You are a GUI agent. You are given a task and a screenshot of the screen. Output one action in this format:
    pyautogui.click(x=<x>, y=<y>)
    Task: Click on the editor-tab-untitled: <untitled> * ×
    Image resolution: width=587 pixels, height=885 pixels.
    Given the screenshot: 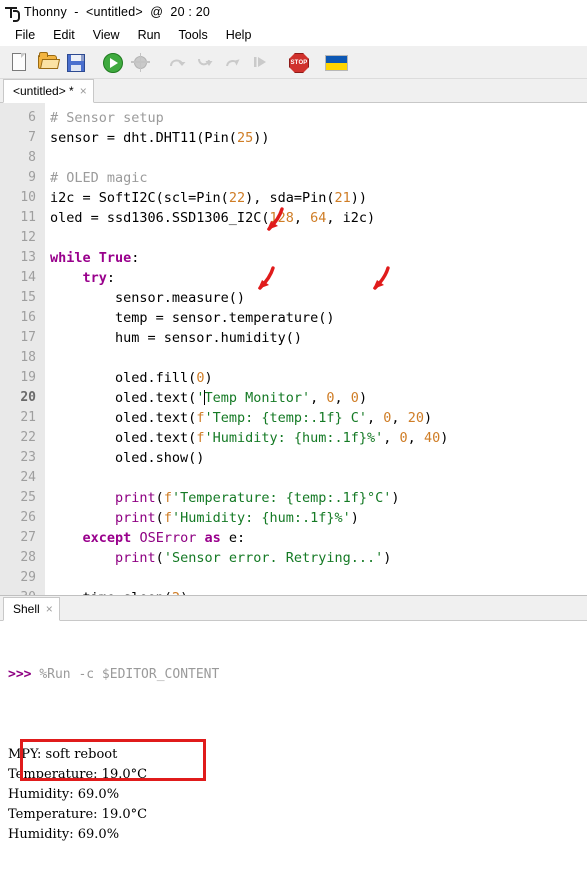 What is the action you would take?
    pyautogui.click(x=48, y=91)
    